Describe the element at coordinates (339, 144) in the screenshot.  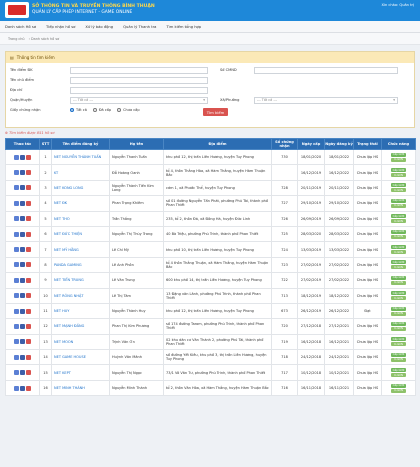
I see `column-header: Ngày đăng ký` at that location.